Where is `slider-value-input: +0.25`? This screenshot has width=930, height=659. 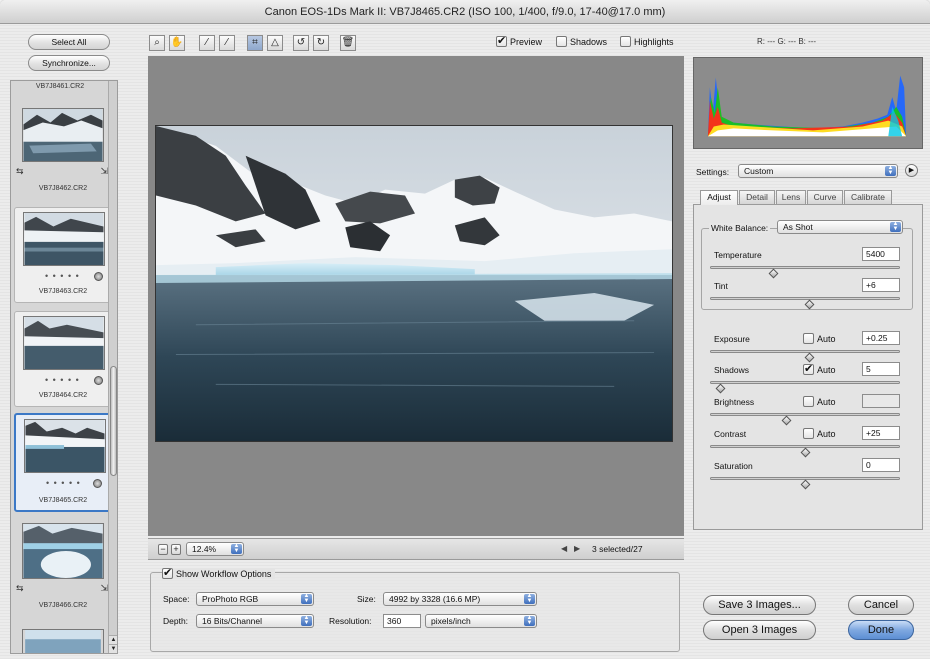
slider-value-input: +0.25 is located at coordinates (881, 338).